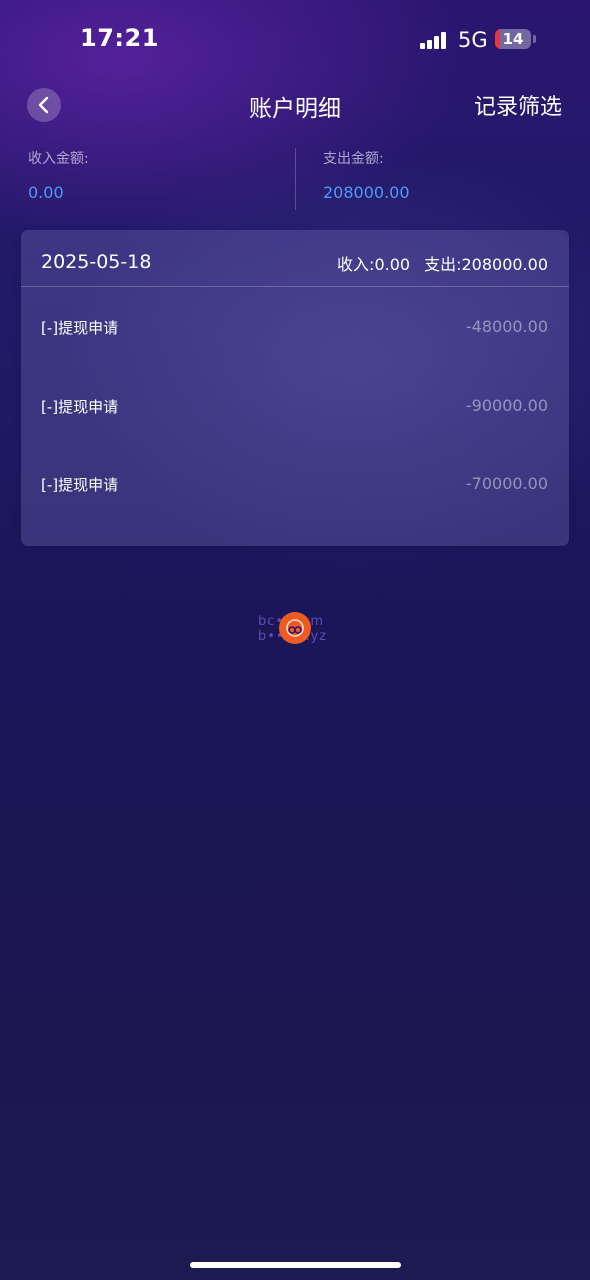 This screenshot has height=1280, width=590. Describe the element at coordinates (473, 40) in the screenshot. I see `network-type: 5G` at that location.